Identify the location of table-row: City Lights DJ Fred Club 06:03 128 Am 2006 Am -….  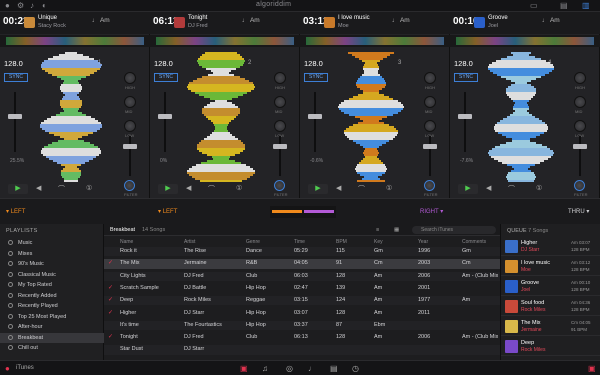
(302, 276).